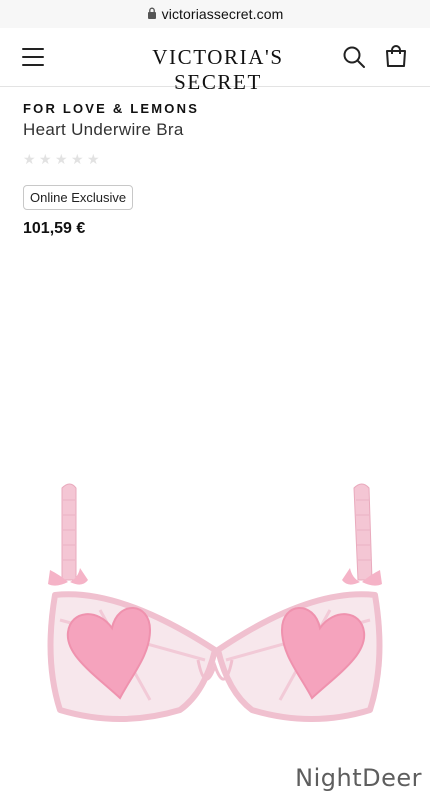 The width and height of the screenshot is (430, 800). Describe the element at coordinates (54, 228) in the screenshot. I see `product-price: 101,59 €` at that location.